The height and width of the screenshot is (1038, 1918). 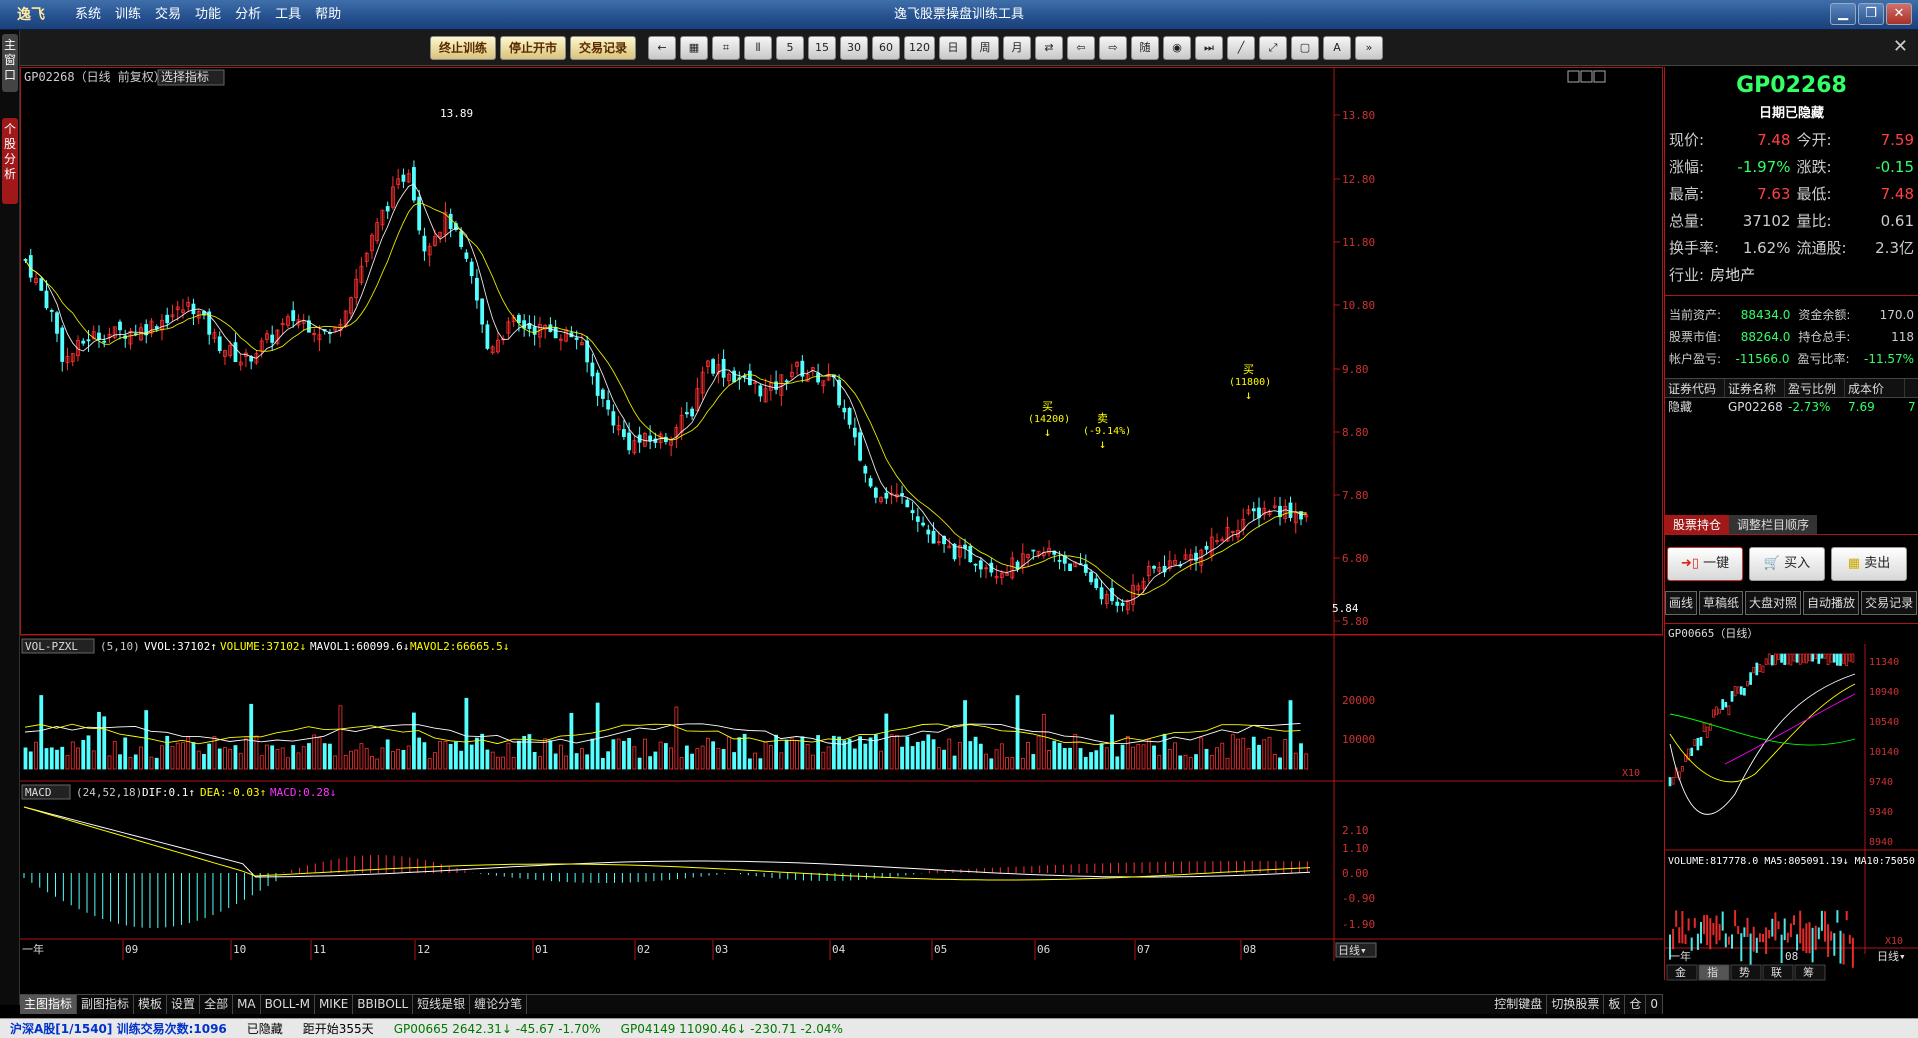 I want to click on indicator-tab-5: MA, so click(x=247, y=1004).